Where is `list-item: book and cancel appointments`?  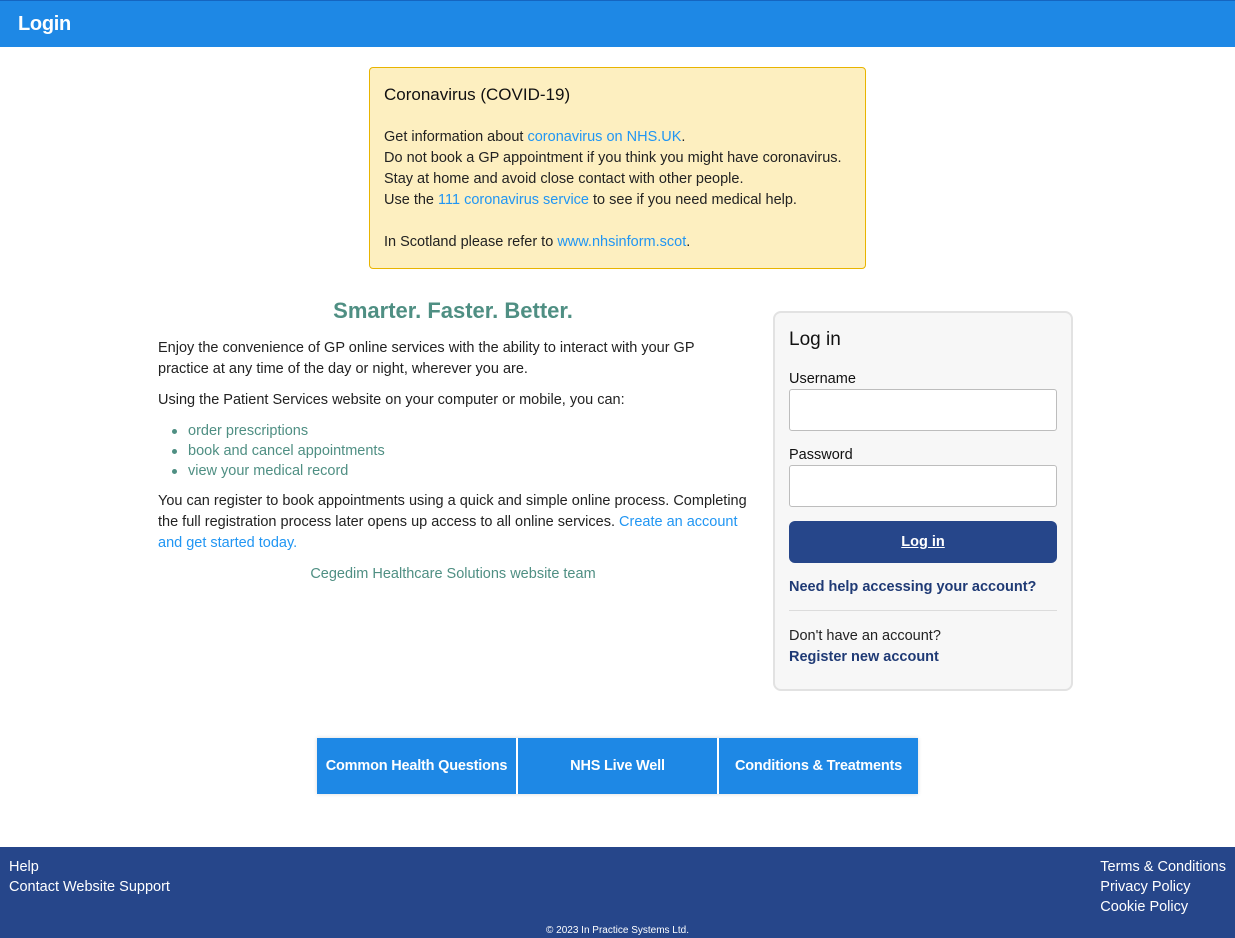 list-item: book and cancel appointments is located at coordinates (460, 451).